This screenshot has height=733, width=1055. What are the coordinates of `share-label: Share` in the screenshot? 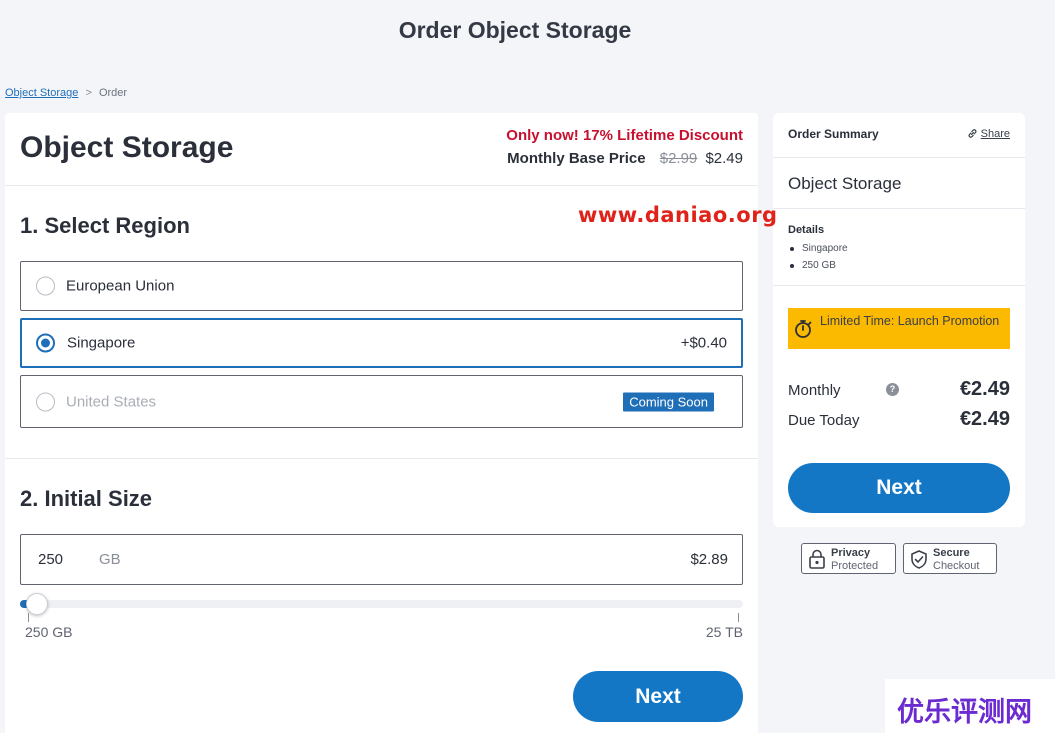 It's located at (995, 134).